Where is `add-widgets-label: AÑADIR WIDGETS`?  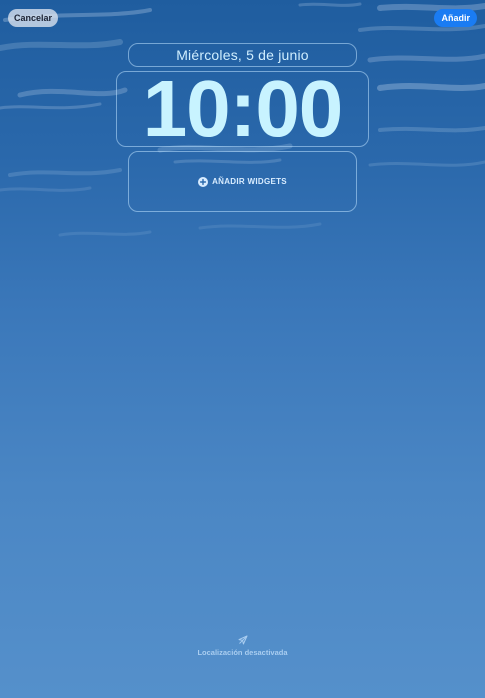 add-widgets-label: AÑADIR WIDGETS is located at coordinates (249, 181).